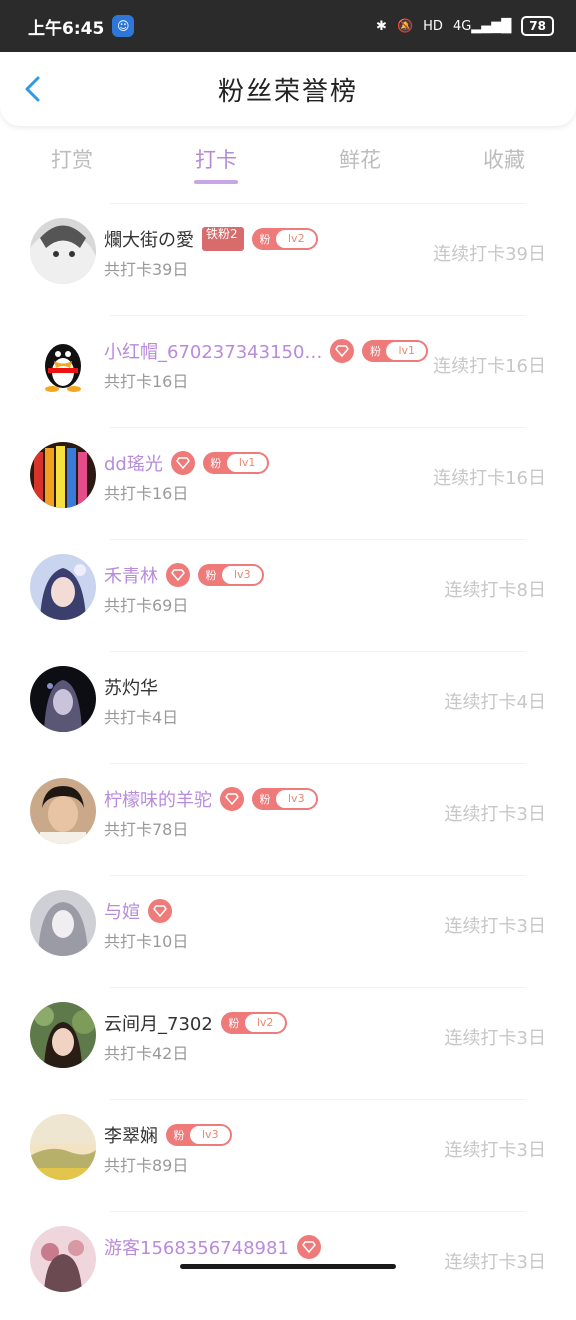 The height and width of the screenshot is (1320, 576). I want to click on user-name: 柠檬味的羊驼, so click(158, 800).